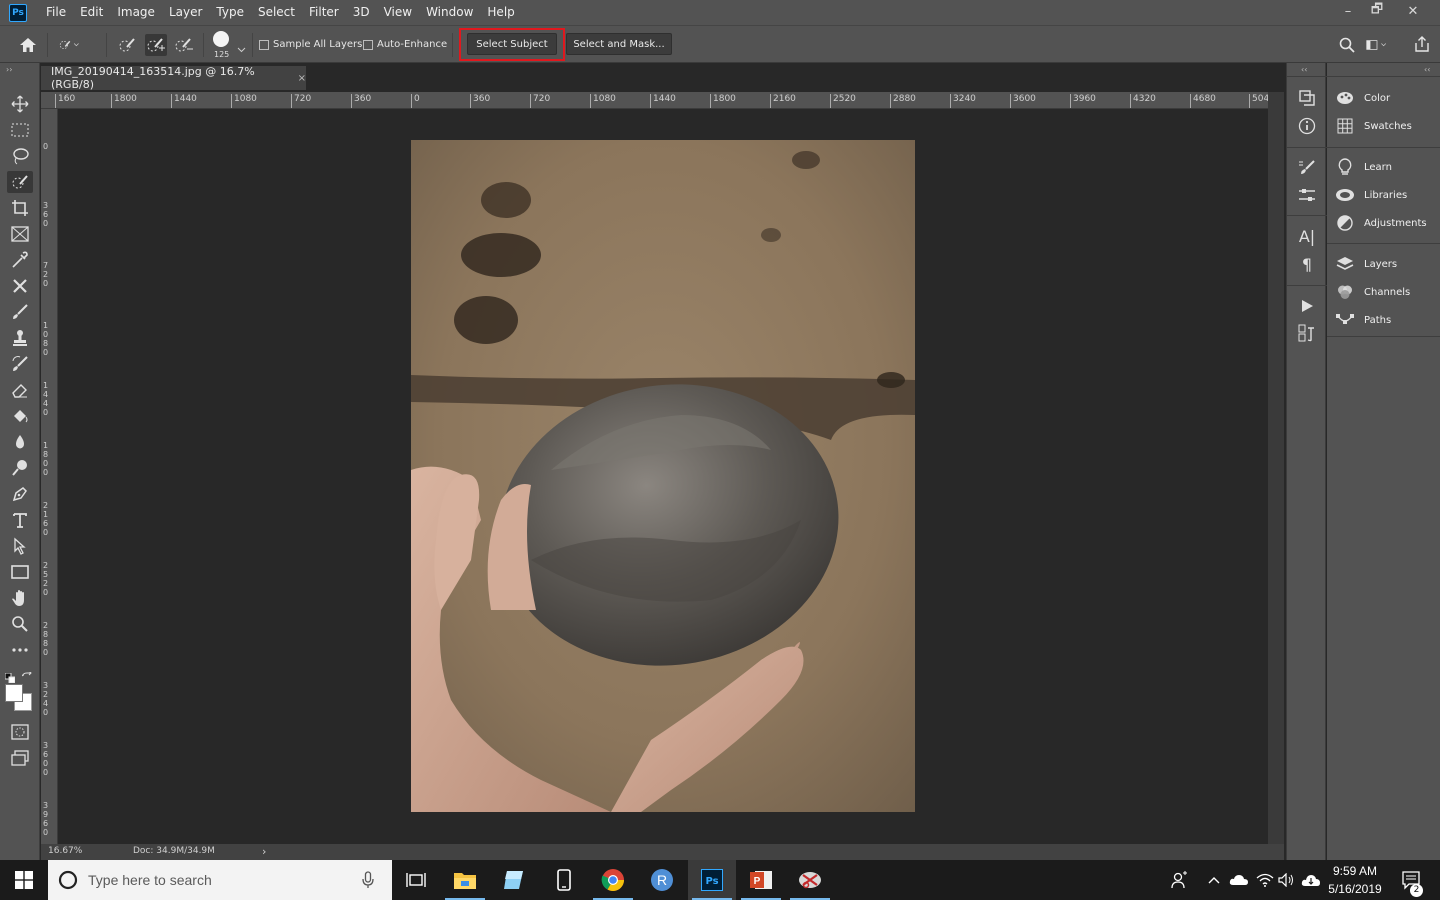  What do you see at coordinates (1239, 880) in the screenshot?
I see `onedrive-icon` at bounding box center [1239, 880].